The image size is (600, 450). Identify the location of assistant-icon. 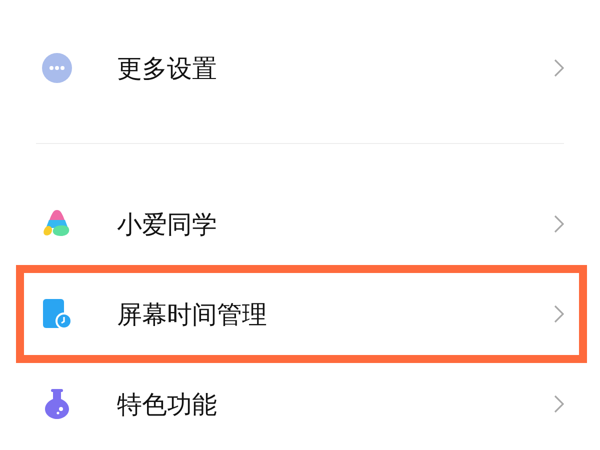
(57, 224).